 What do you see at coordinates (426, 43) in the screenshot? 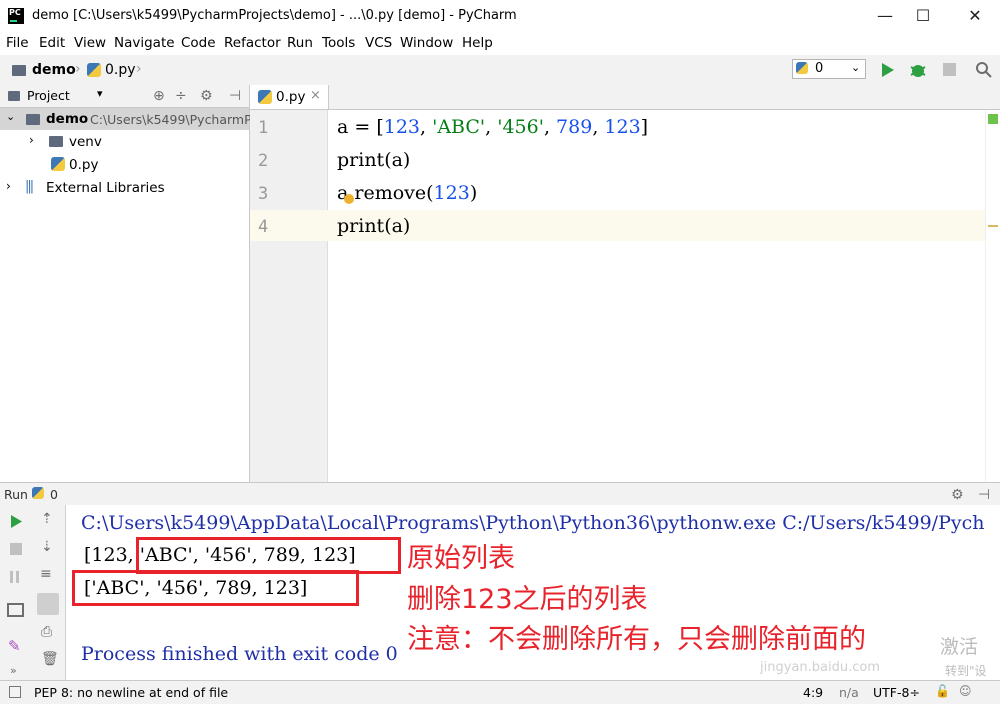
I see `menu-window: Window` at bounding box center [426, 43].